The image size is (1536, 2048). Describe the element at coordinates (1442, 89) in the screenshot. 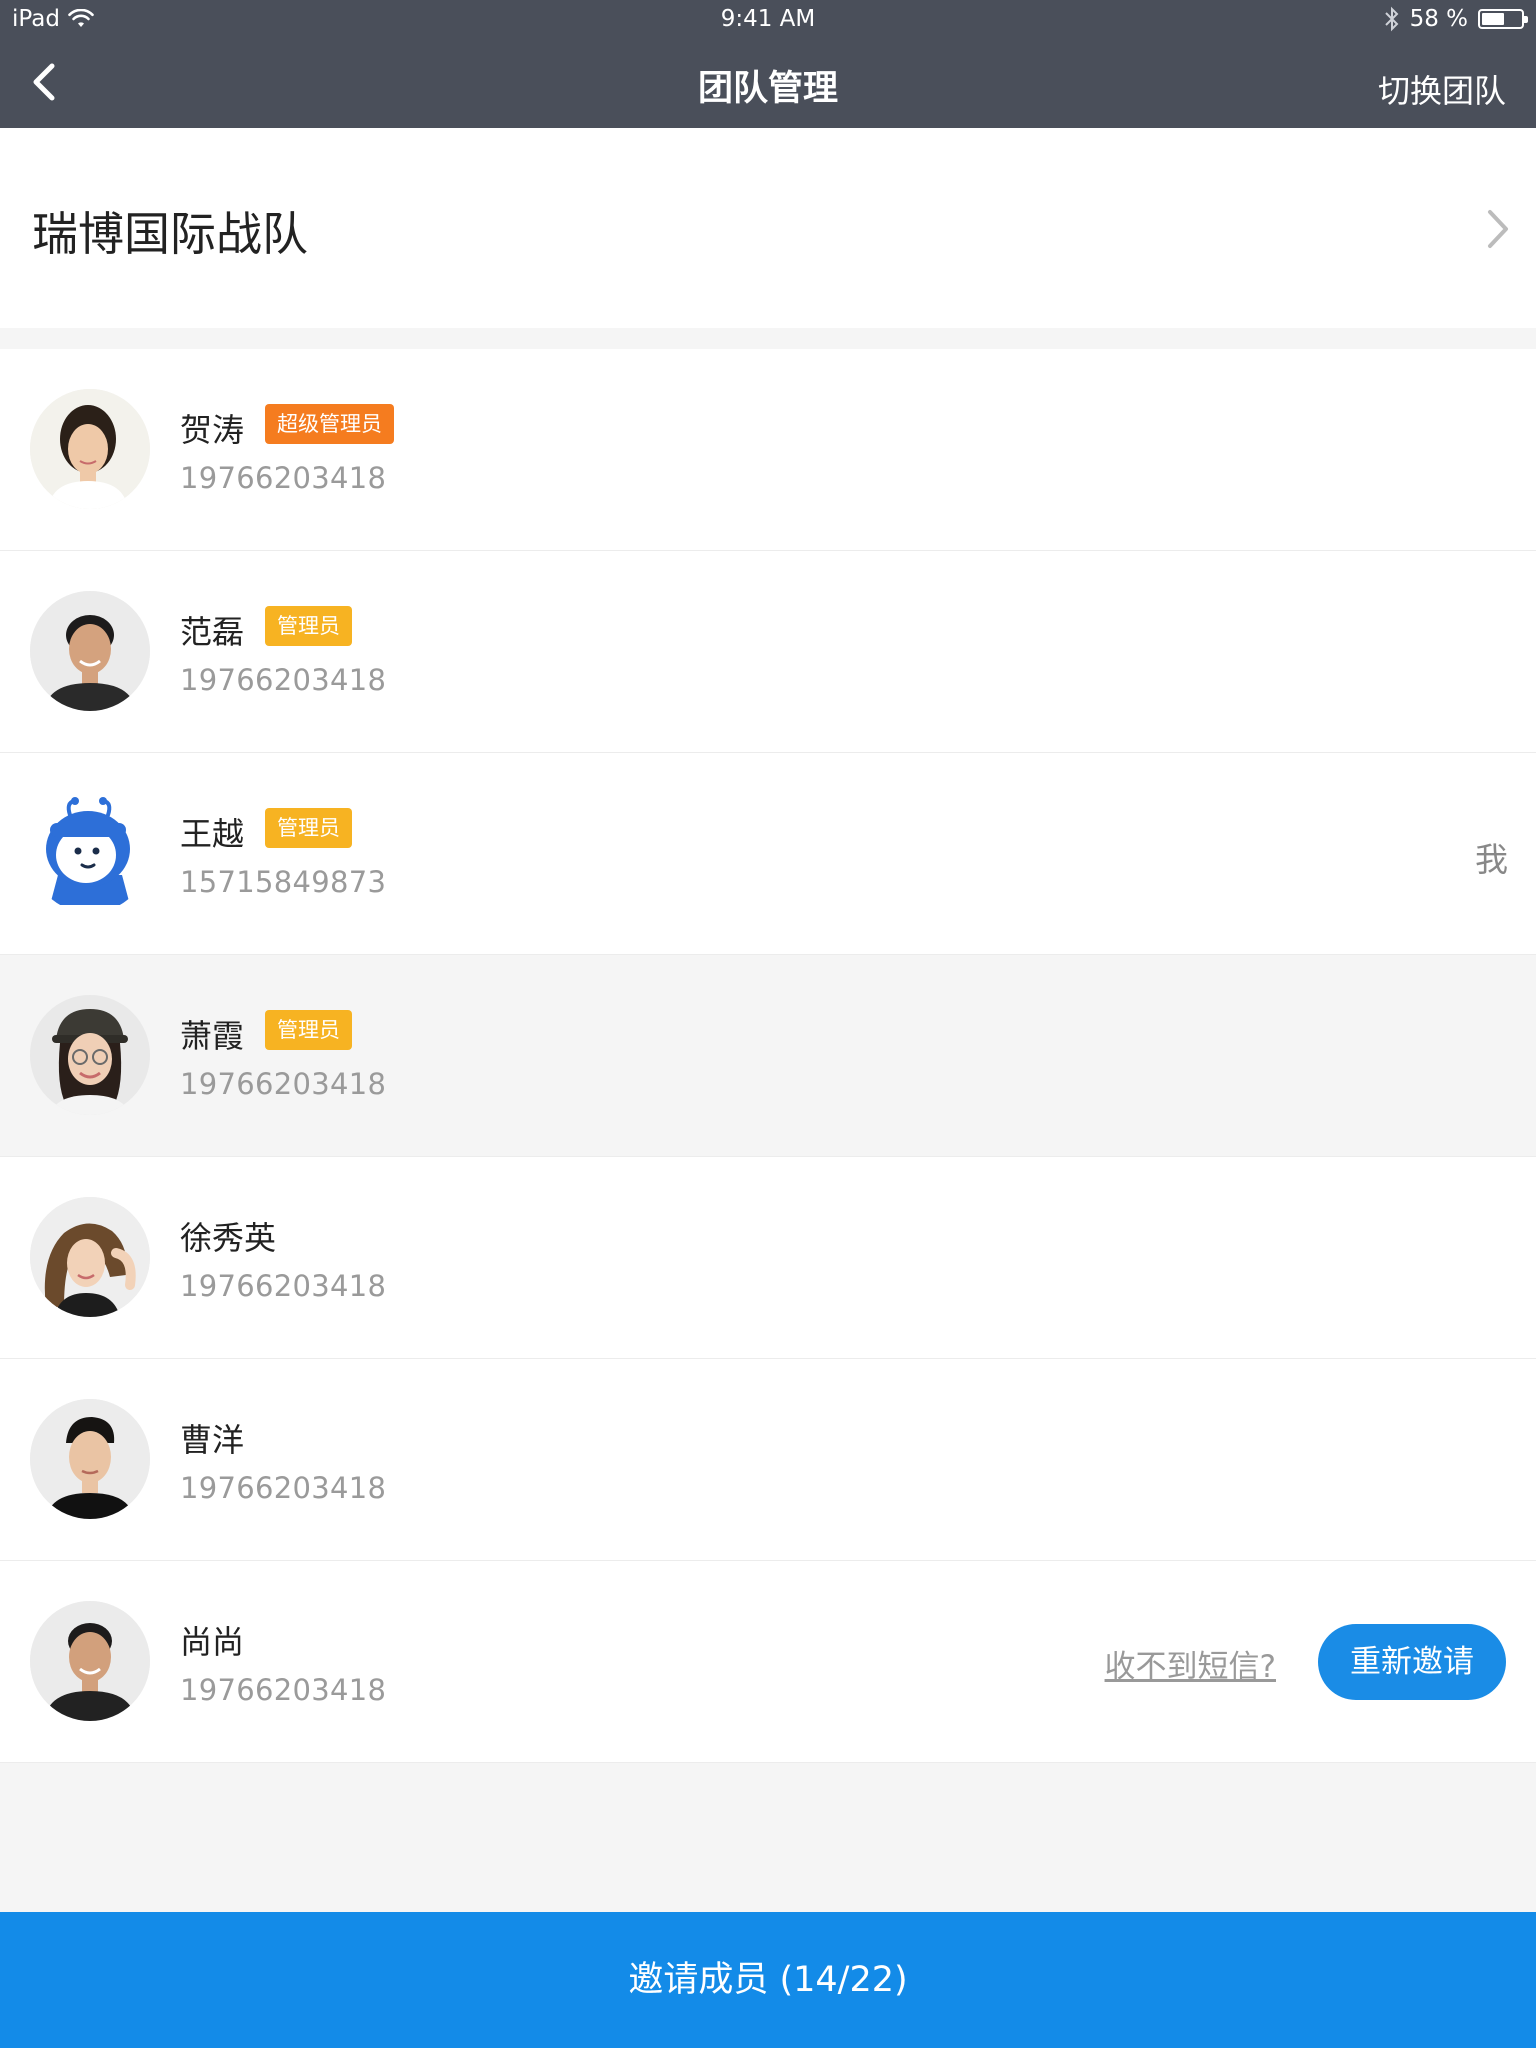

I see `switch-team-button: 切换团队` at that location.